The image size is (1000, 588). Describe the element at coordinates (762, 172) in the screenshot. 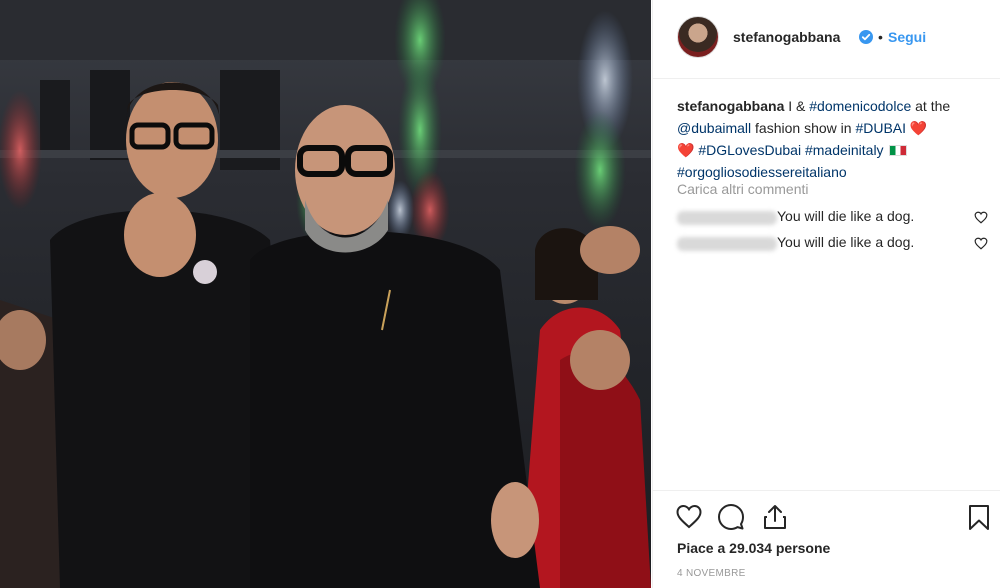

I see `caption-hashtag: #orgogliosodiessereitaliano` at that location.